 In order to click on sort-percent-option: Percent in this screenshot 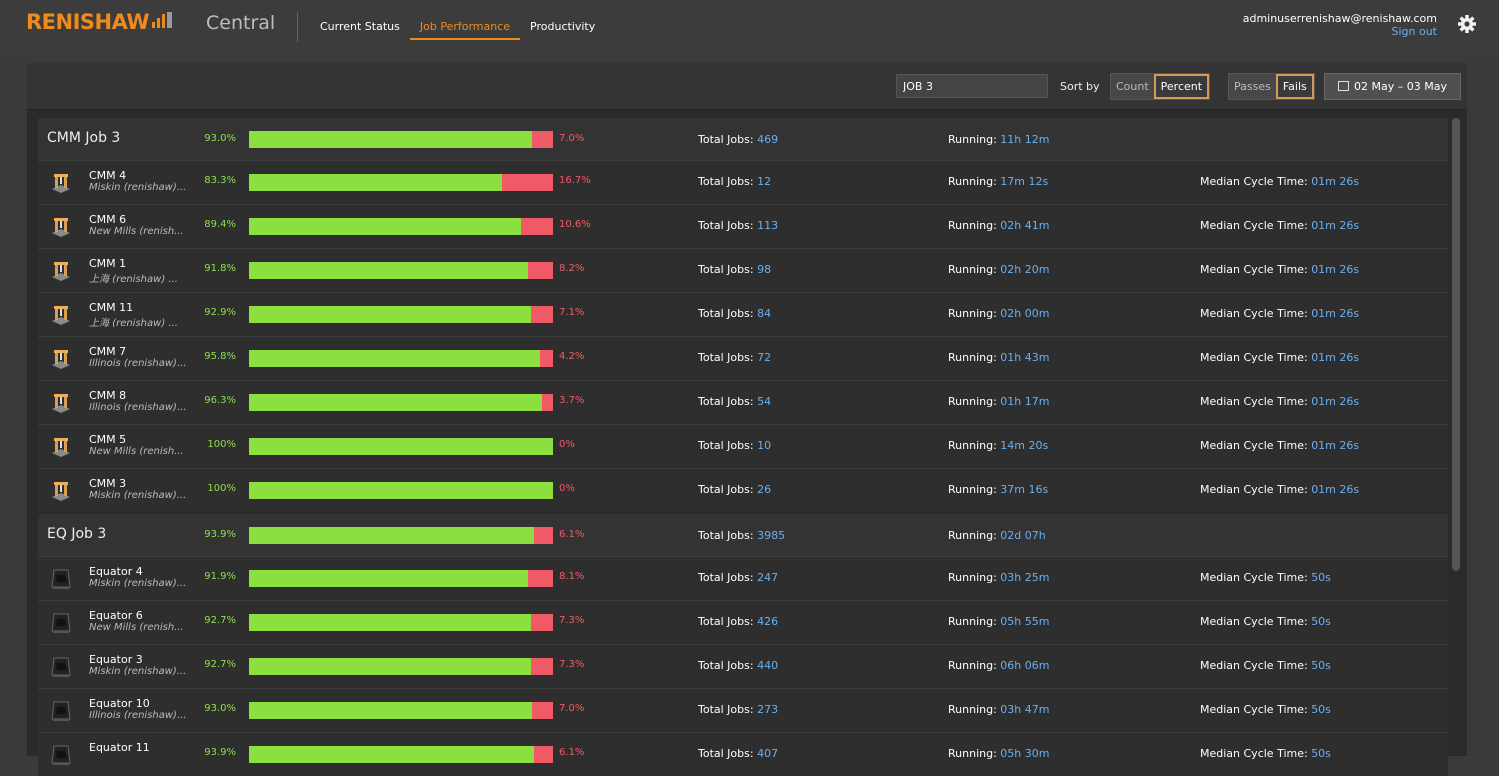, I will do `click(1181, 86)`.